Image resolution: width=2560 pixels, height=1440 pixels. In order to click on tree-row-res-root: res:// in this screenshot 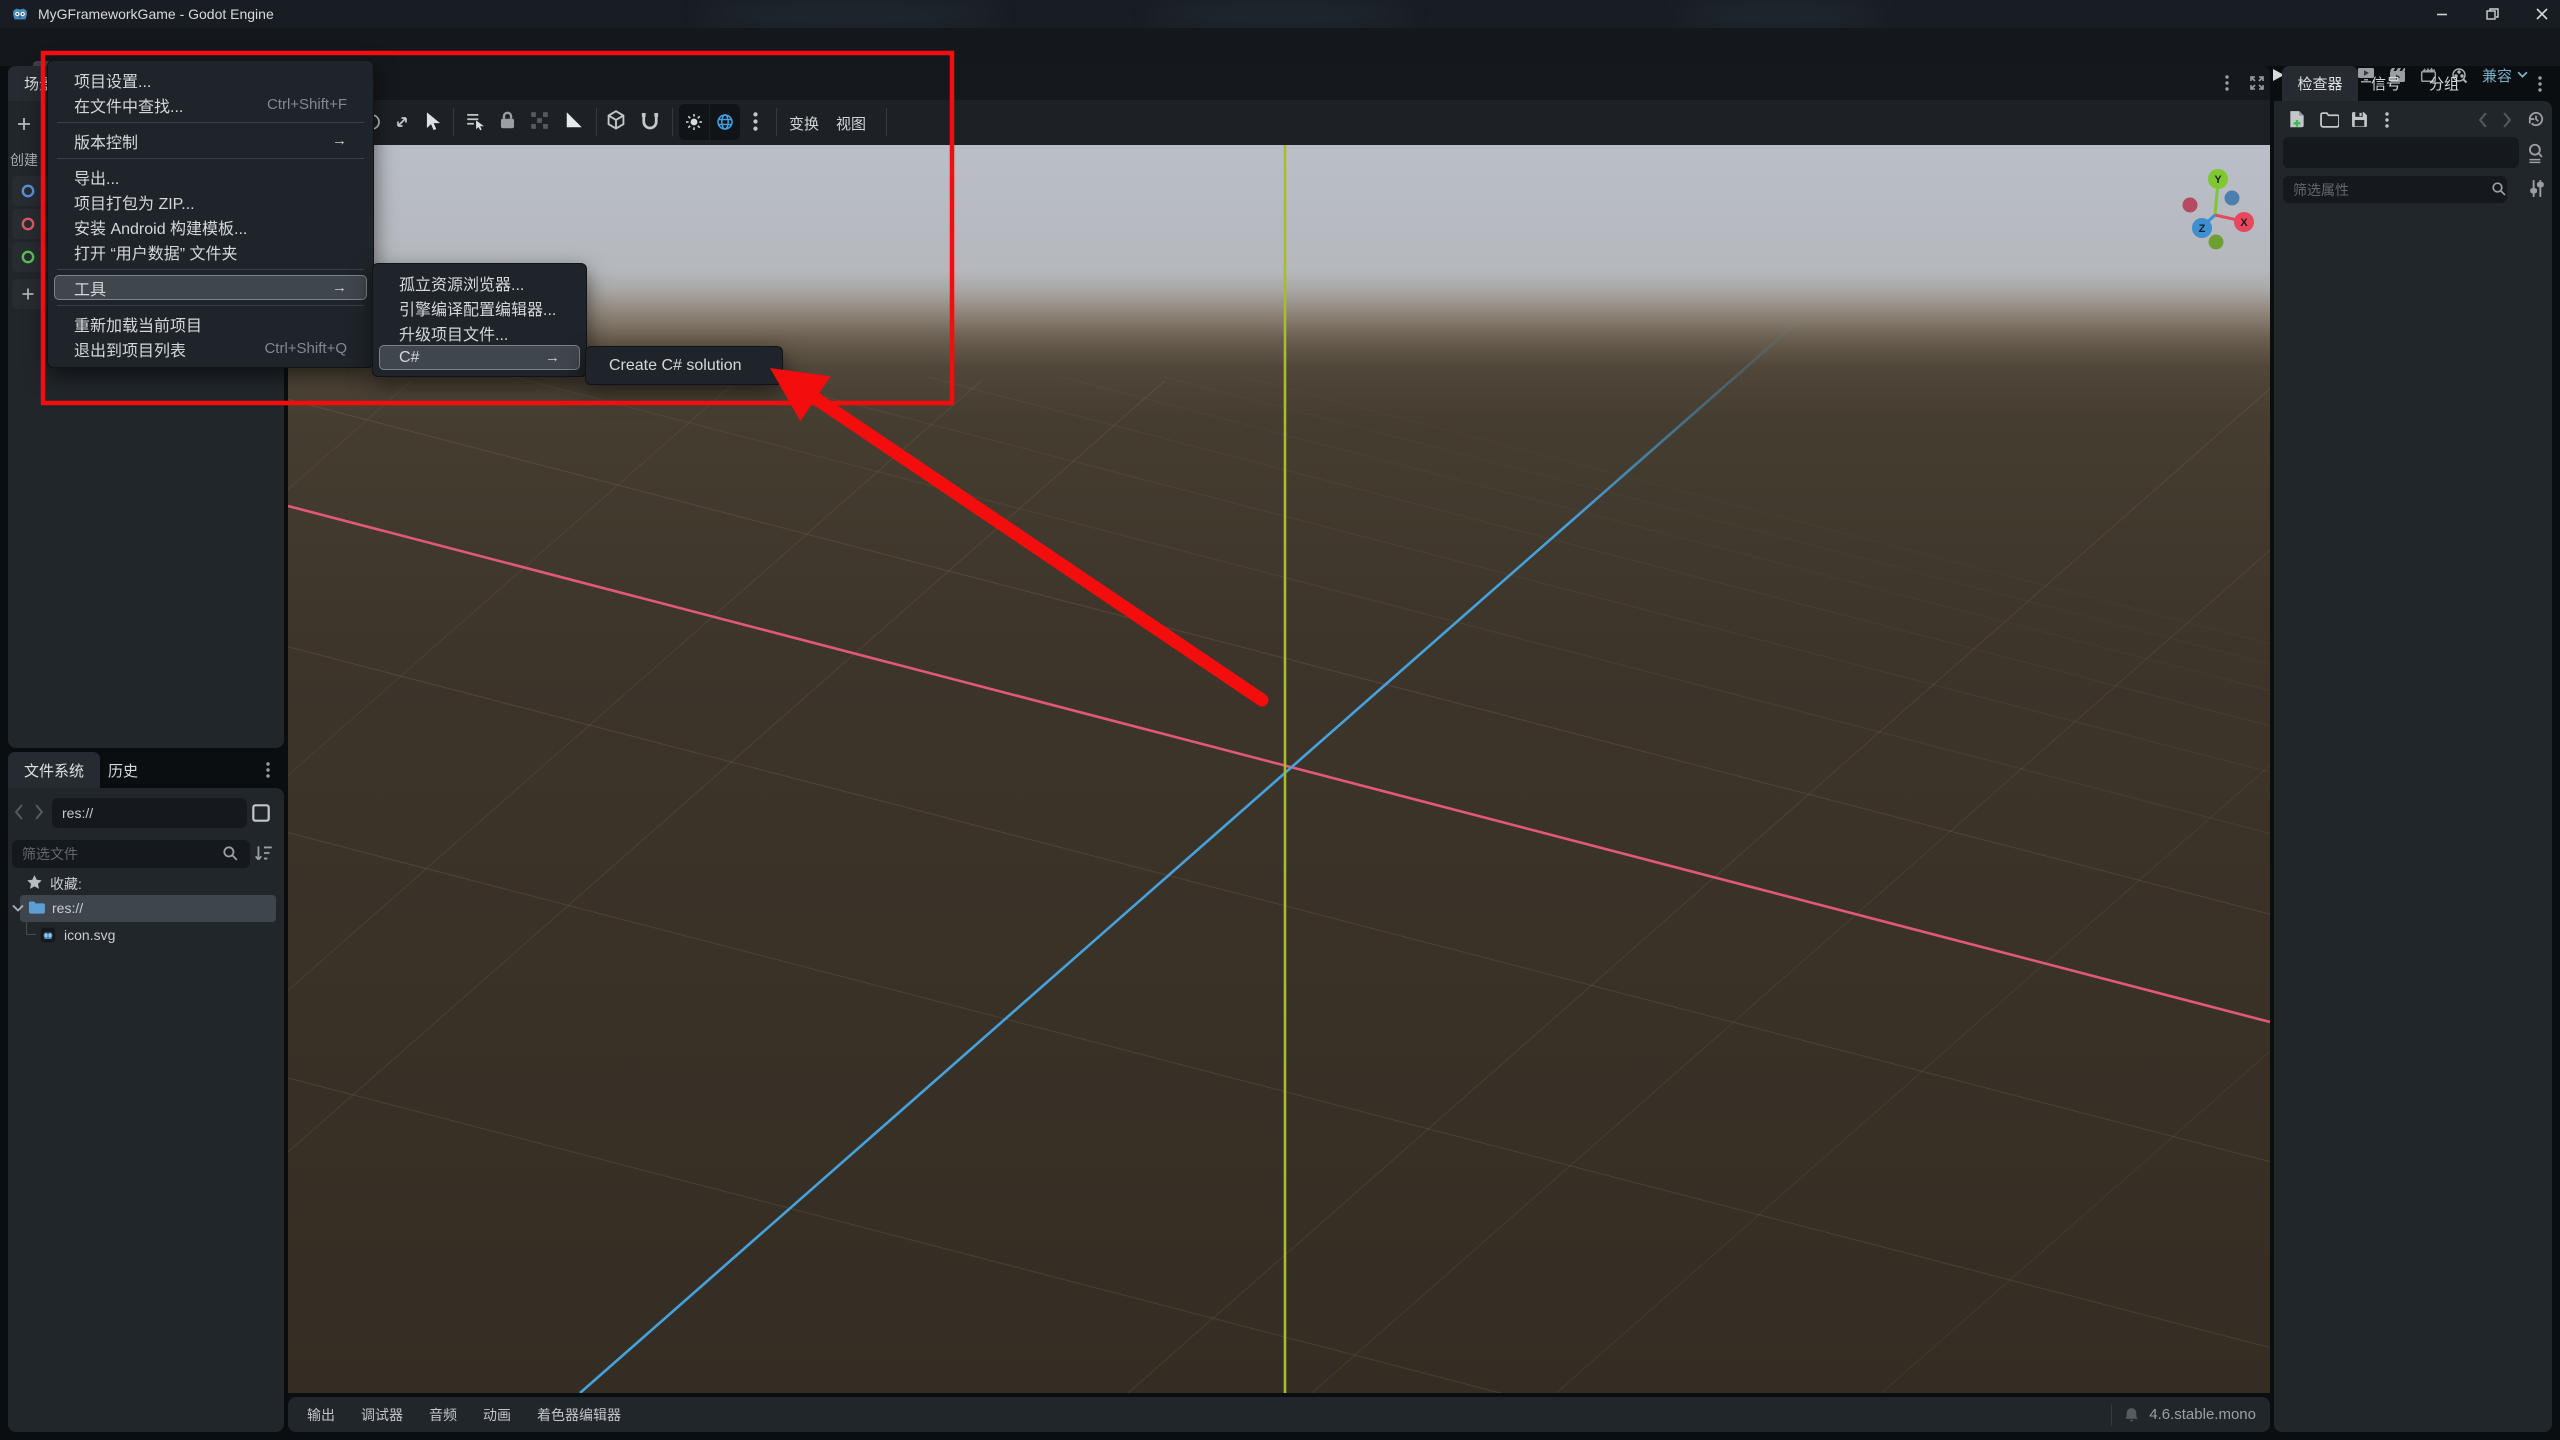, I will do `click(144, 908)`.